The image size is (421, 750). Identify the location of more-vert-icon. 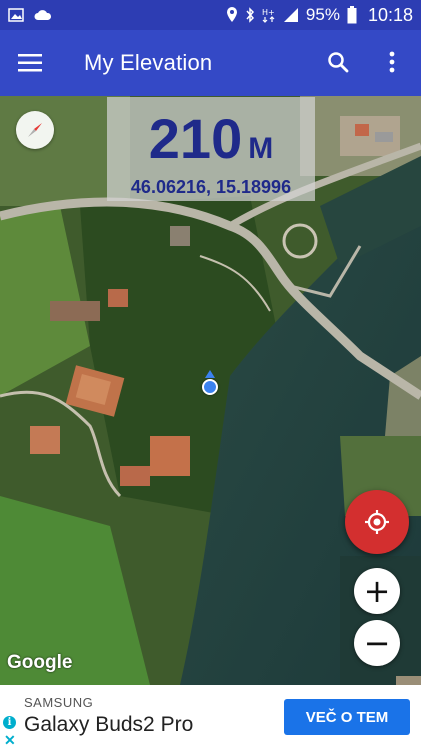
(392, 62).